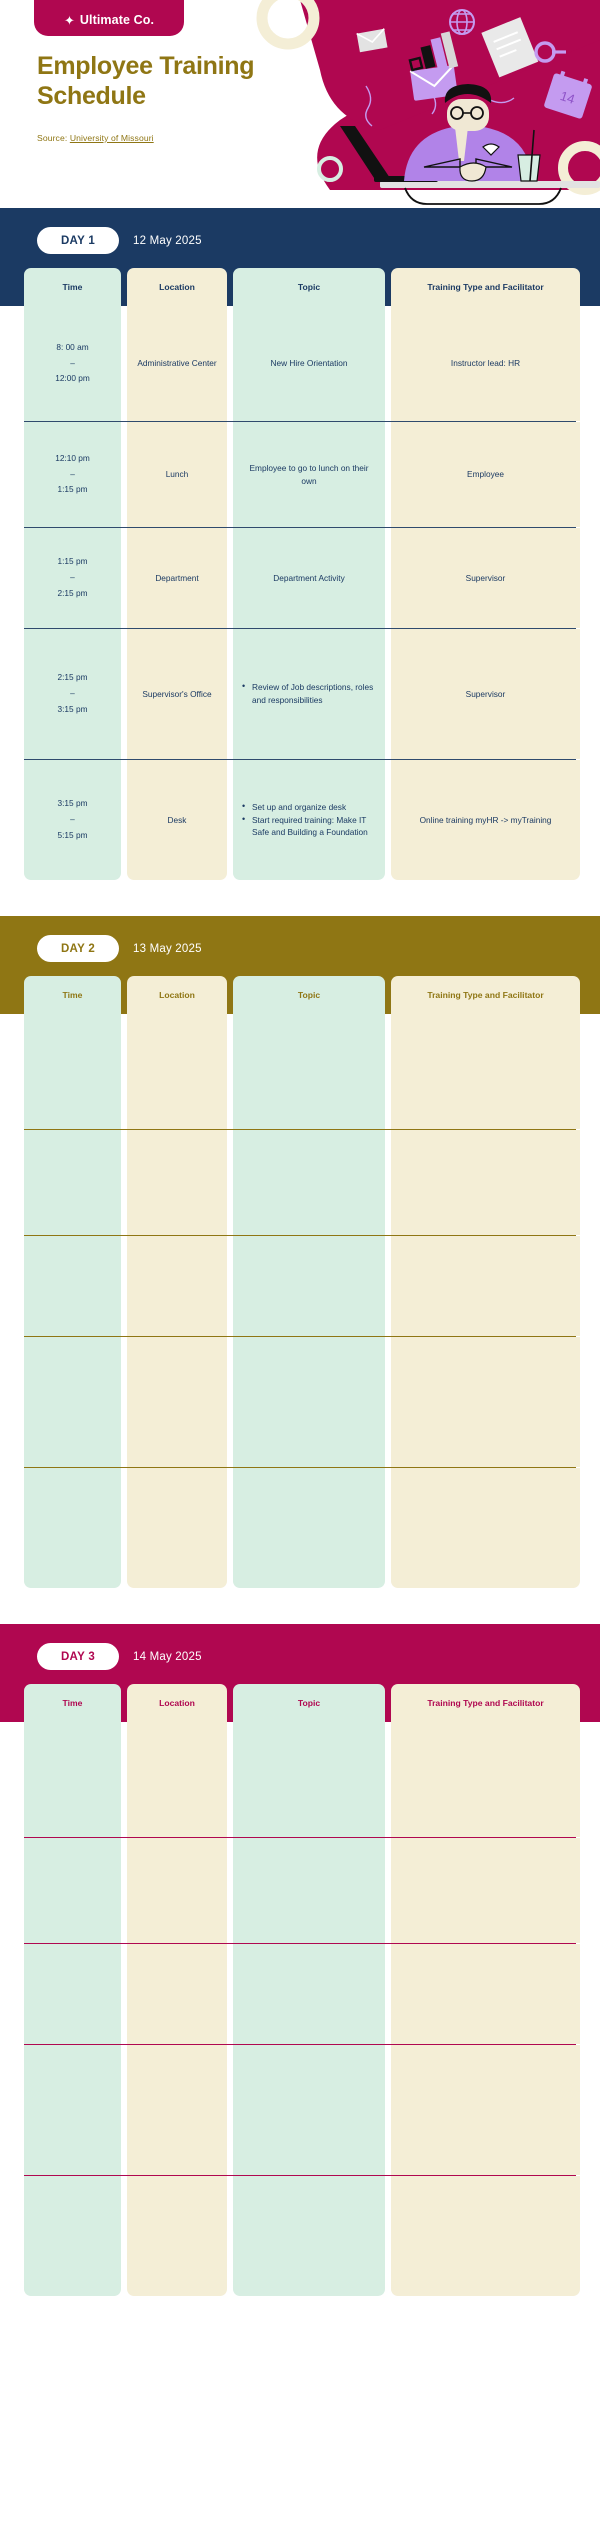 This screenshot has width=600, height=2545. What do you see at coordinates (177, 474) in the screenshot?
I see `cell-location: Lunch` at bounding box center [177, 474].